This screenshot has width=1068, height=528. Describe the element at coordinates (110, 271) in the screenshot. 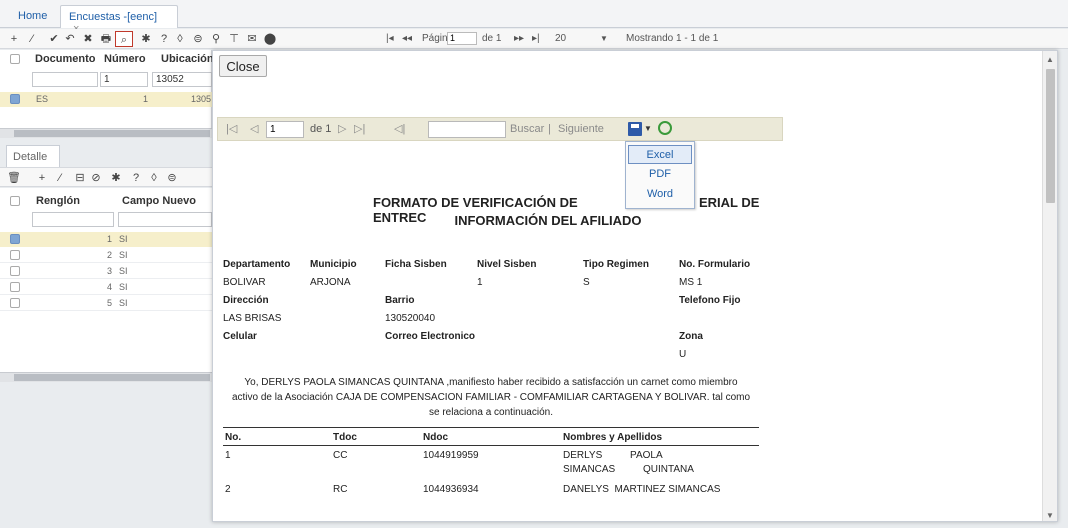

I see `cell-renglon: 3` at that location.